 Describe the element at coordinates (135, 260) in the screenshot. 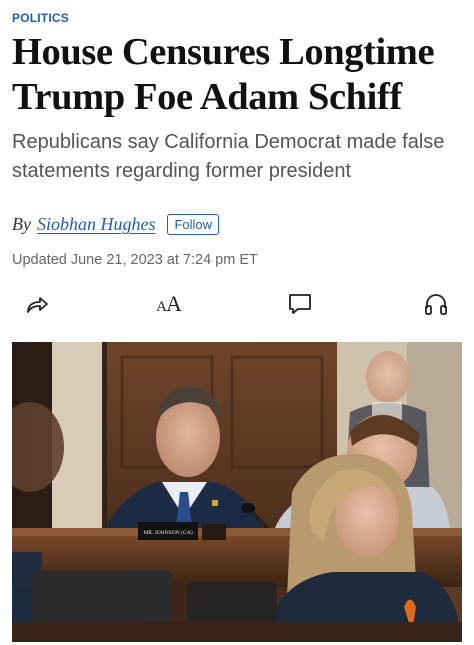

I see `timestamp: Updated June 21, 2023 at 7:24 pm ET` at that location.